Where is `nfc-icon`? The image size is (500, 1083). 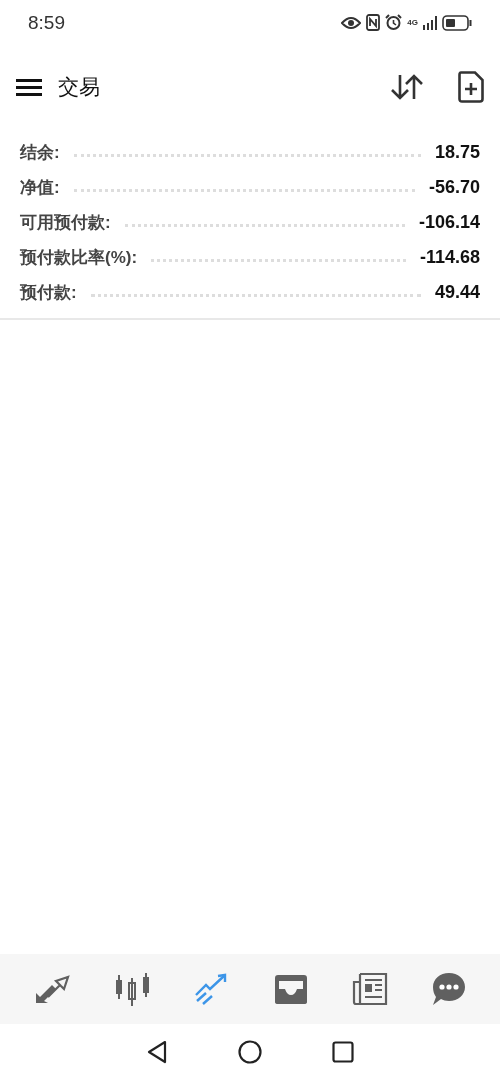 nfc-icon is located at coordinates (373, 22).